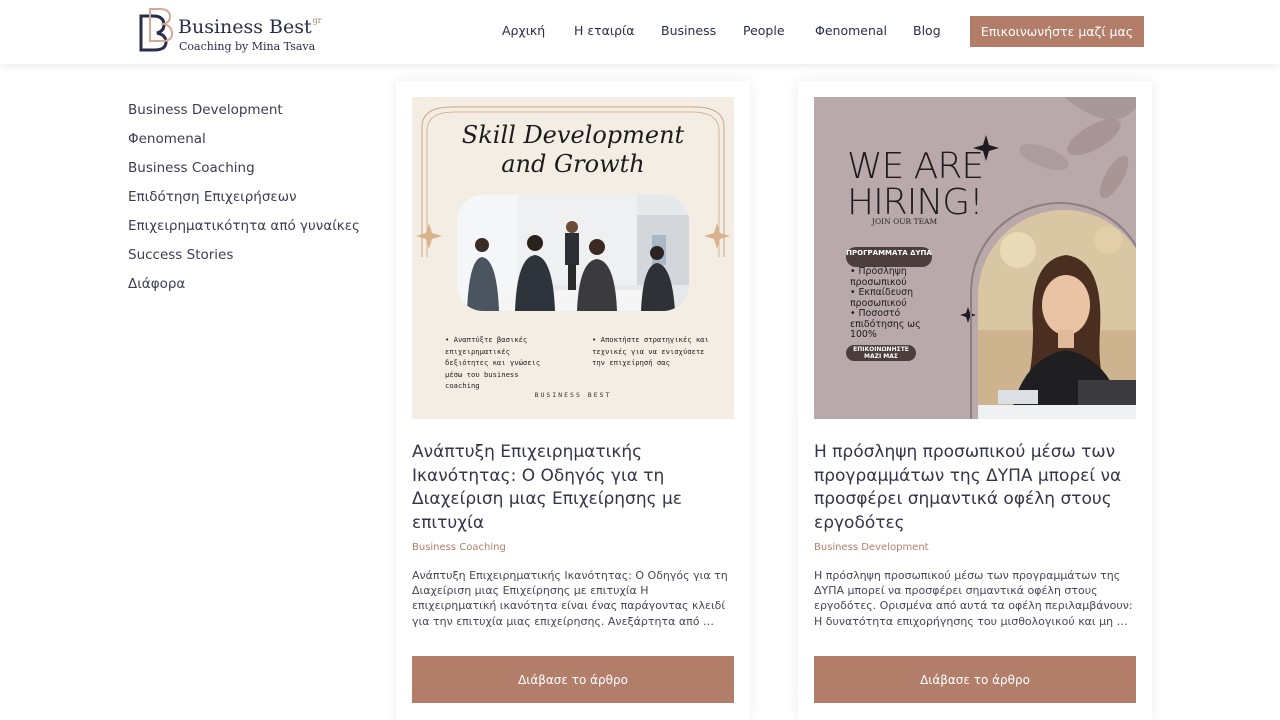  Describe the element at coordinates (248, 230) in the screenshot. I see `sidebar-item-women-entrepreneurship: Επιχειρηματικότητα από γυναίκες` at that location.